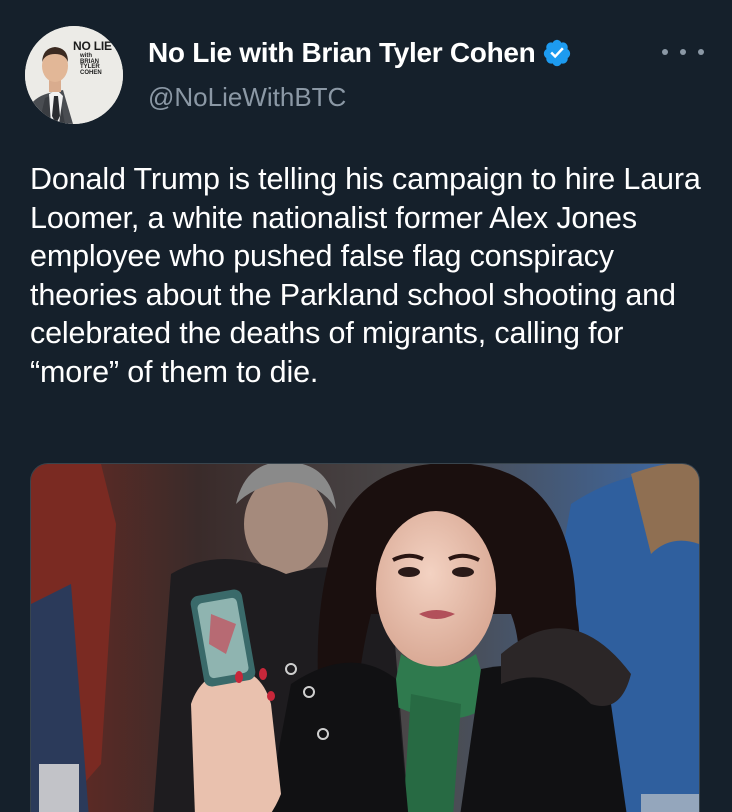 This screenshot has width=732, height=812. I want to click on author-handle: @NoLieWithBTC, so click(247, 97).